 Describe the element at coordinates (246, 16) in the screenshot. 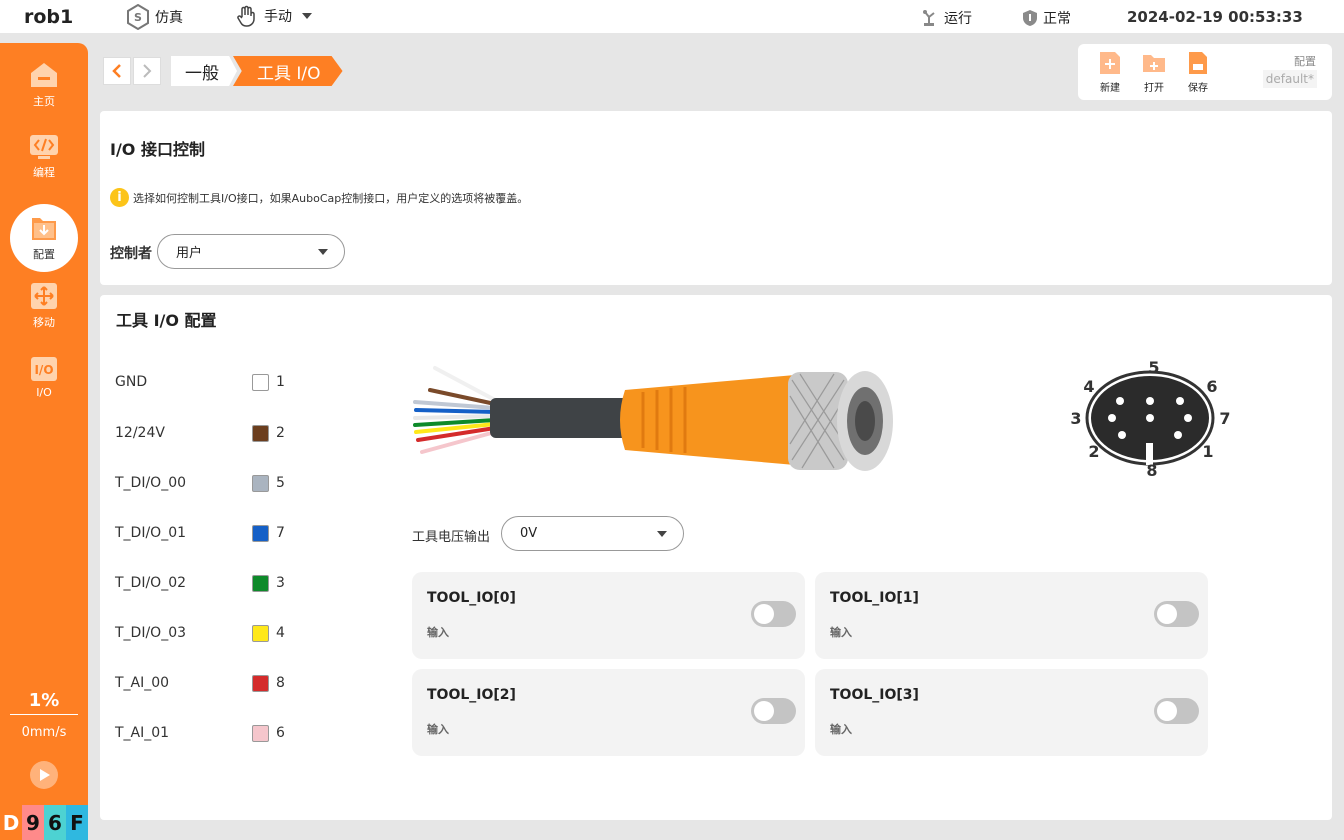

I see `hand-icon` at that location.